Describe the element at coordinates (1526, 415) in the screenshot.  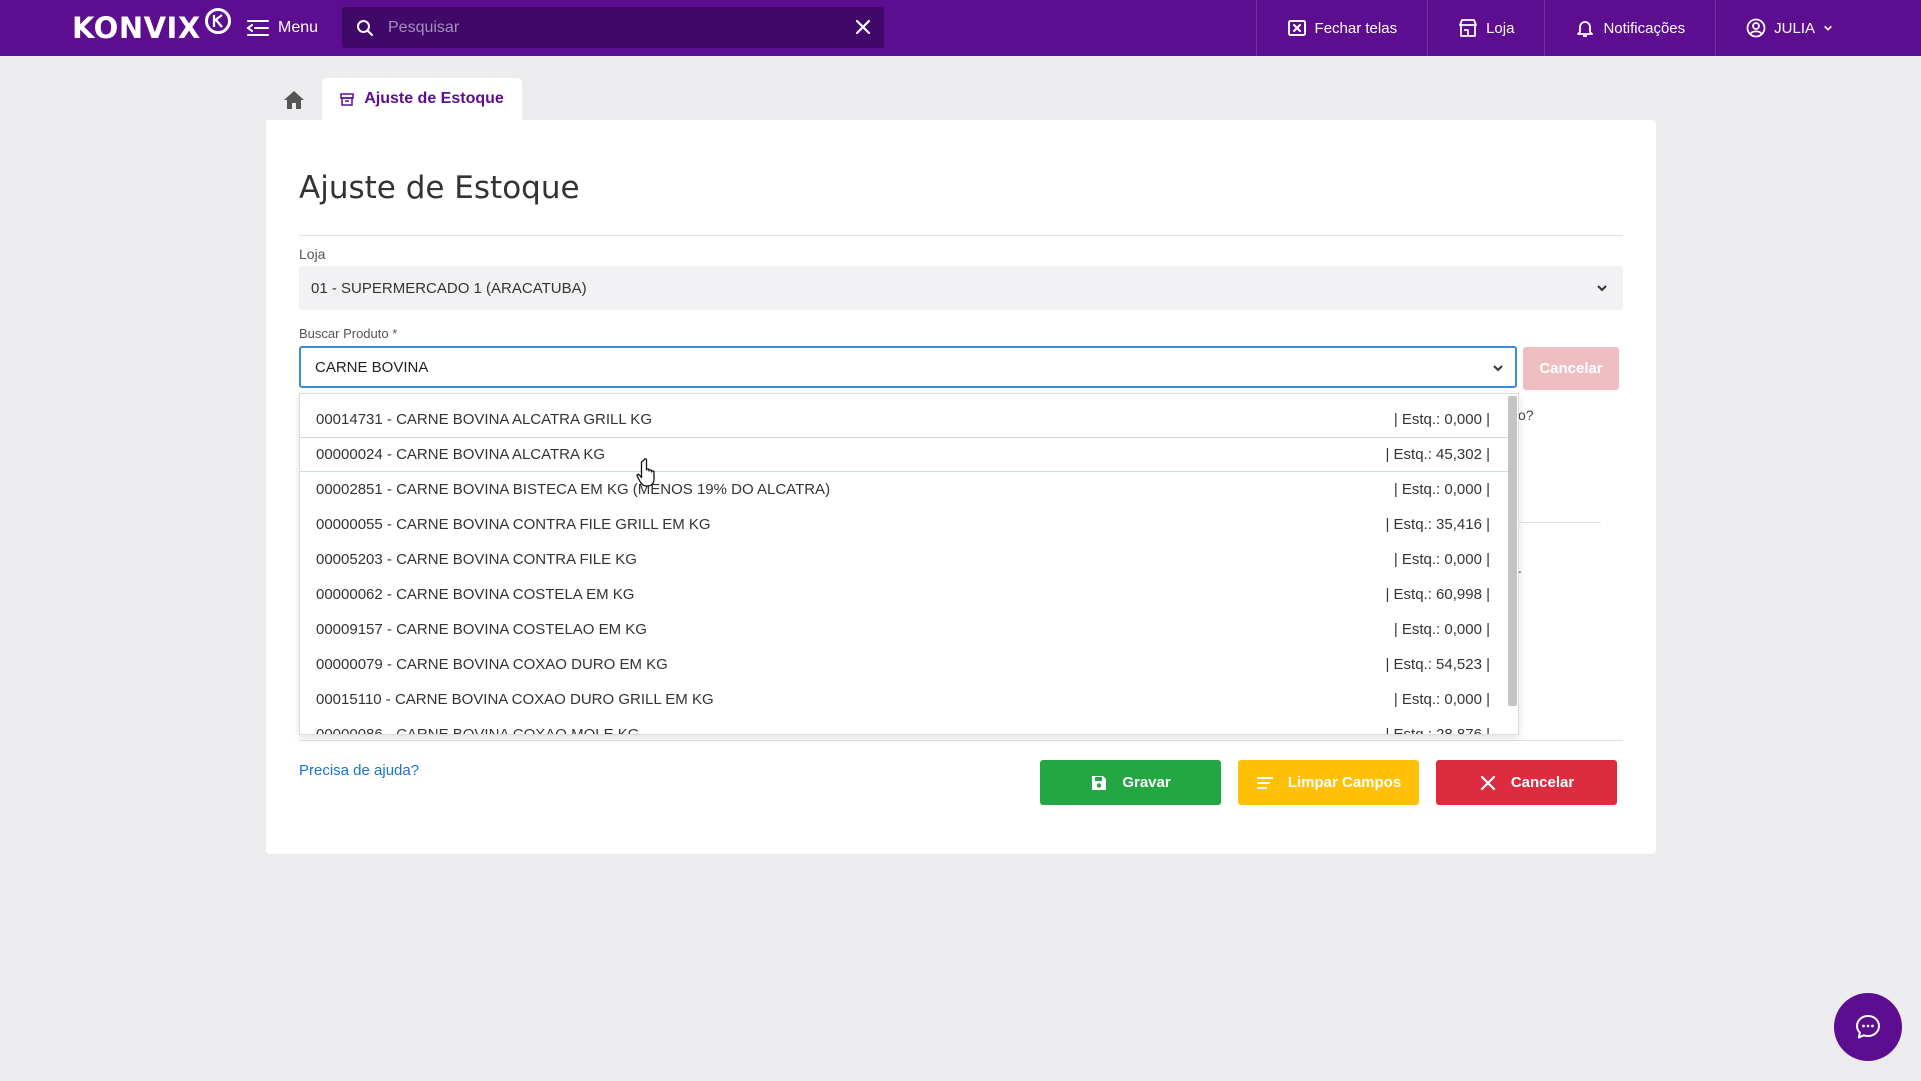
I see `obscured-text: o?` at that location.